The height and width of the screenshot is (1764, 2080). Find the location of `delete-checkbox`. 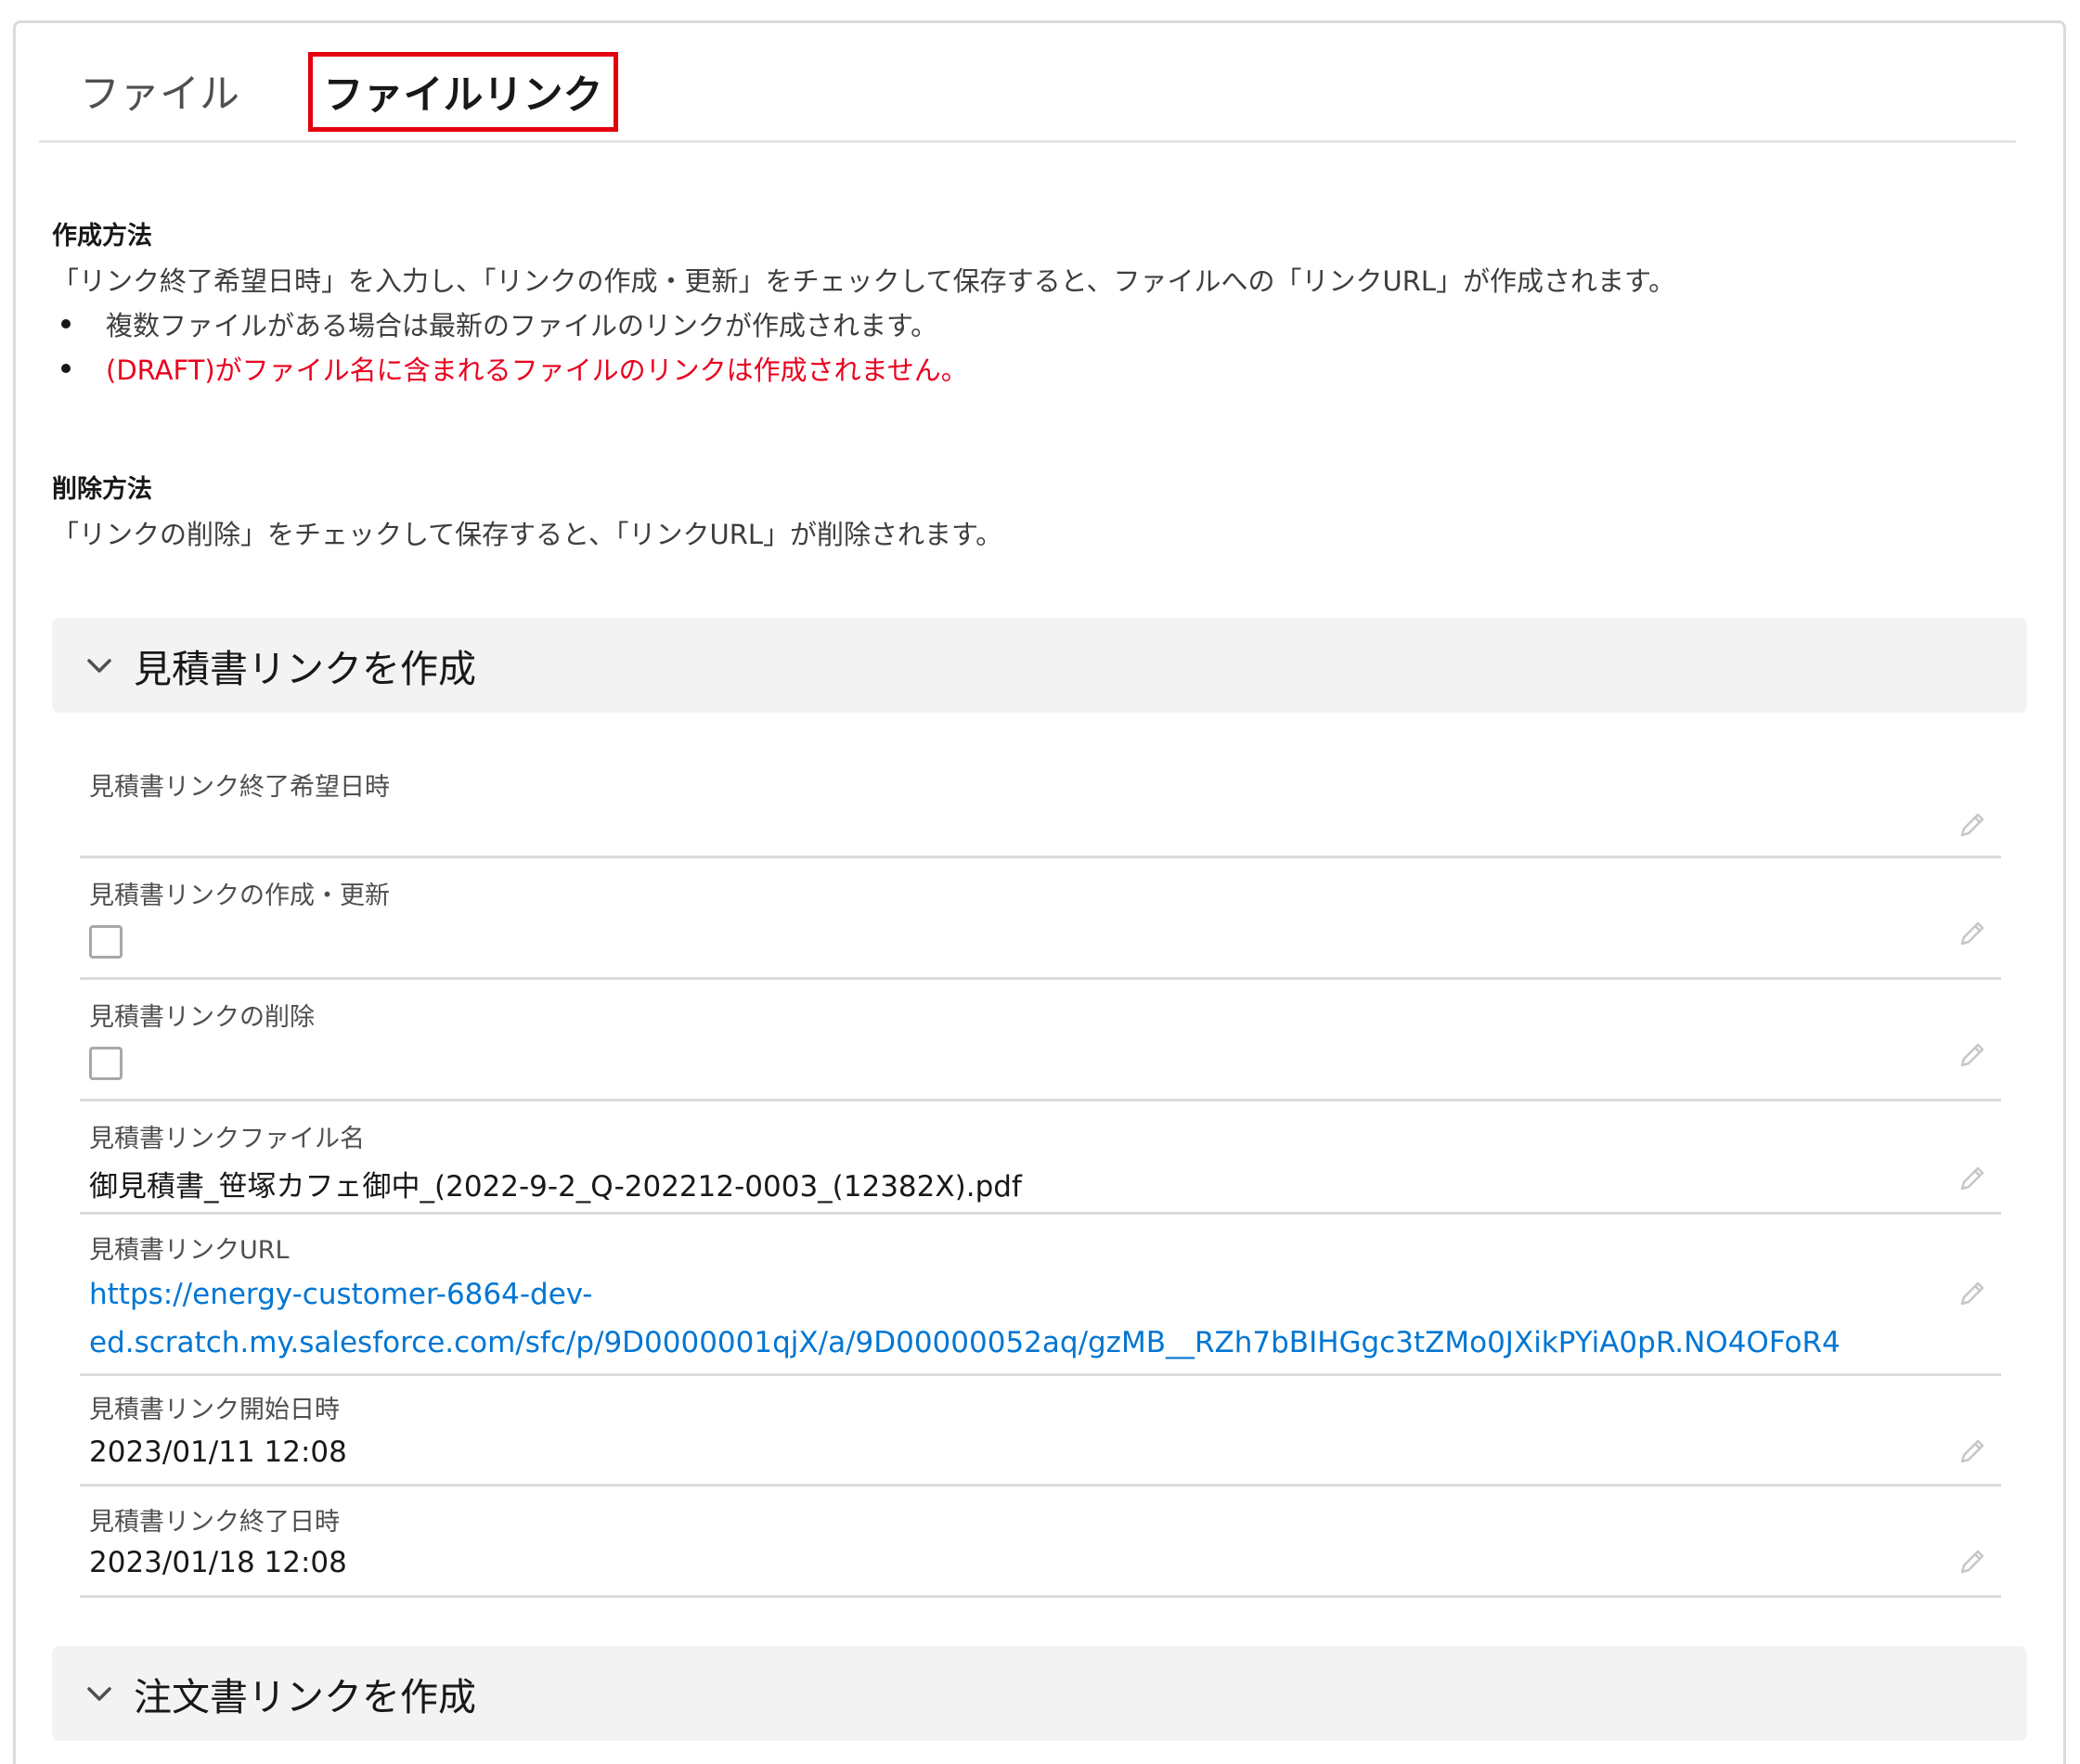

delete-checkbox is located at coordinates (106, 1063).